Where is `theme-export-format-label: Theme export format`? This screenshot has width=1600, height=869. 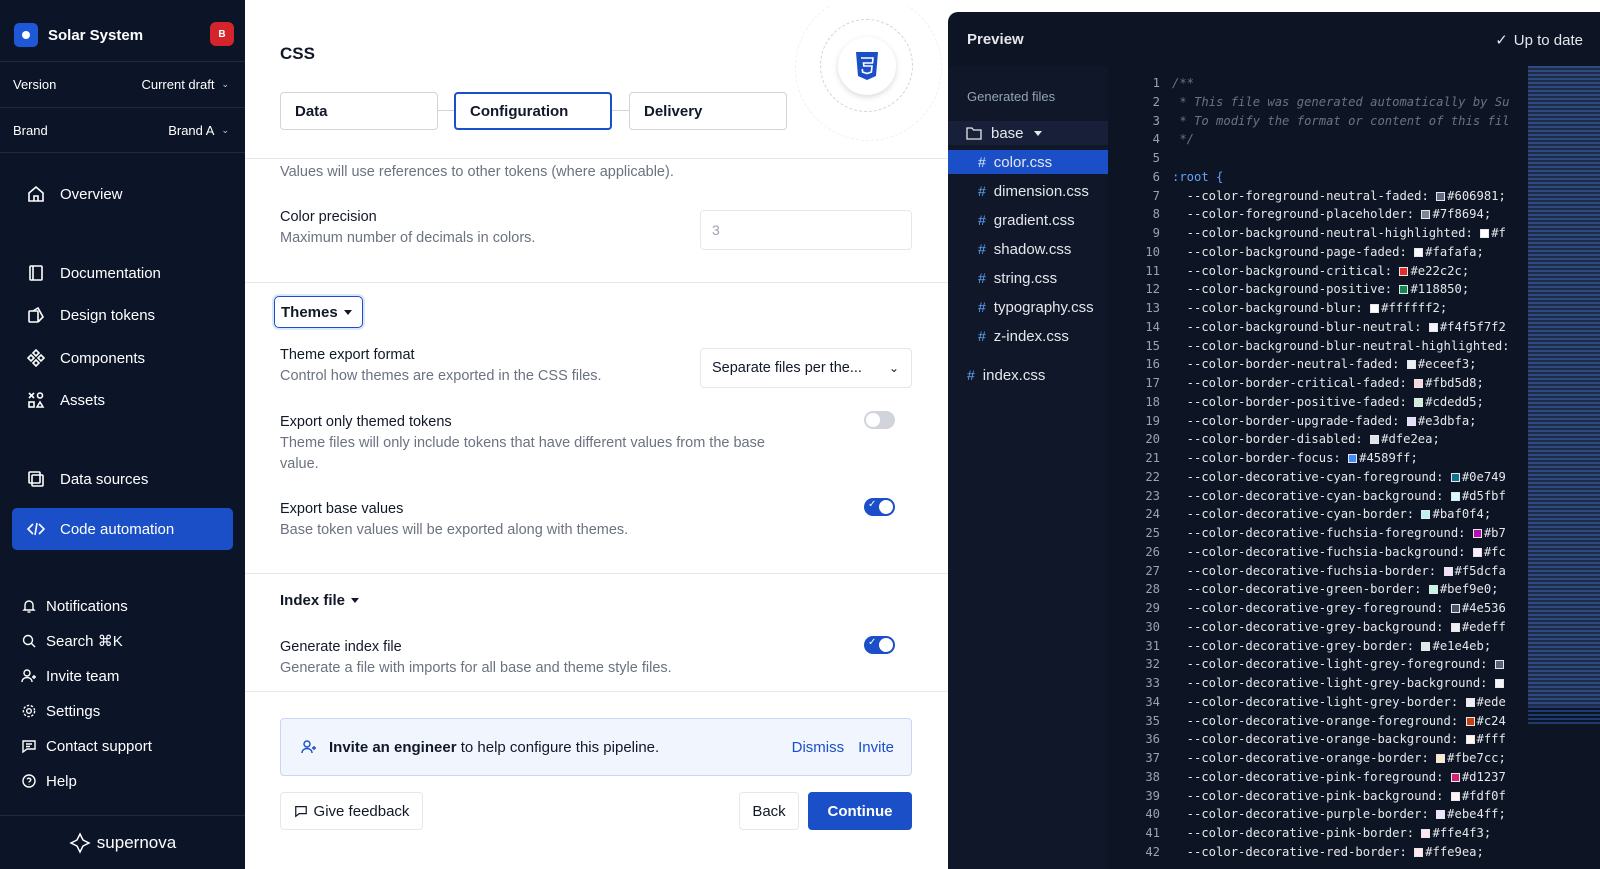
theme-export-format-label: Theme export format is located at coordinates (347, 355).